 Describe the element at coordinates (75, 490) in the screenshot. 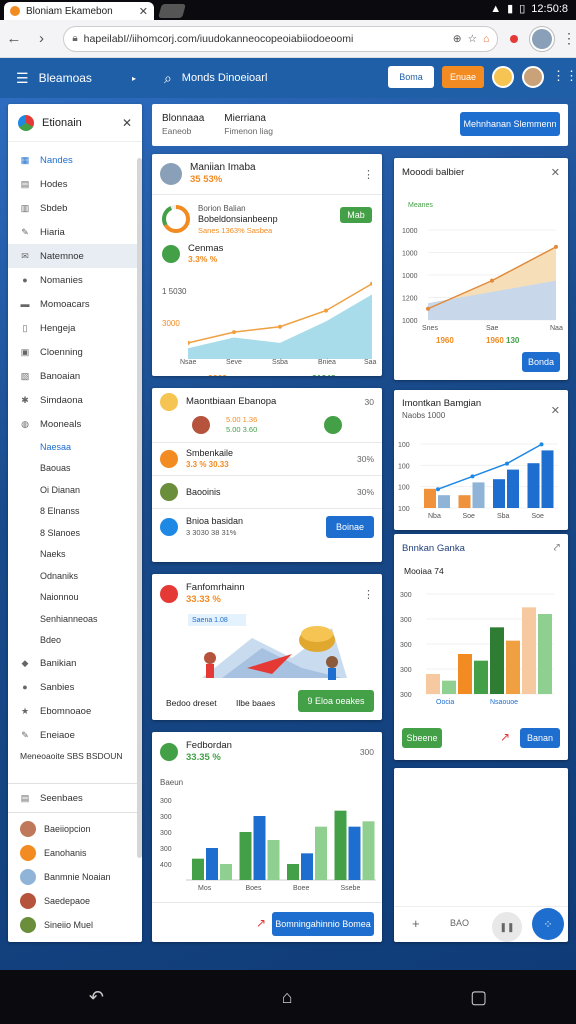

I see `sidebar-subitem: Oi Dianan` at that location.